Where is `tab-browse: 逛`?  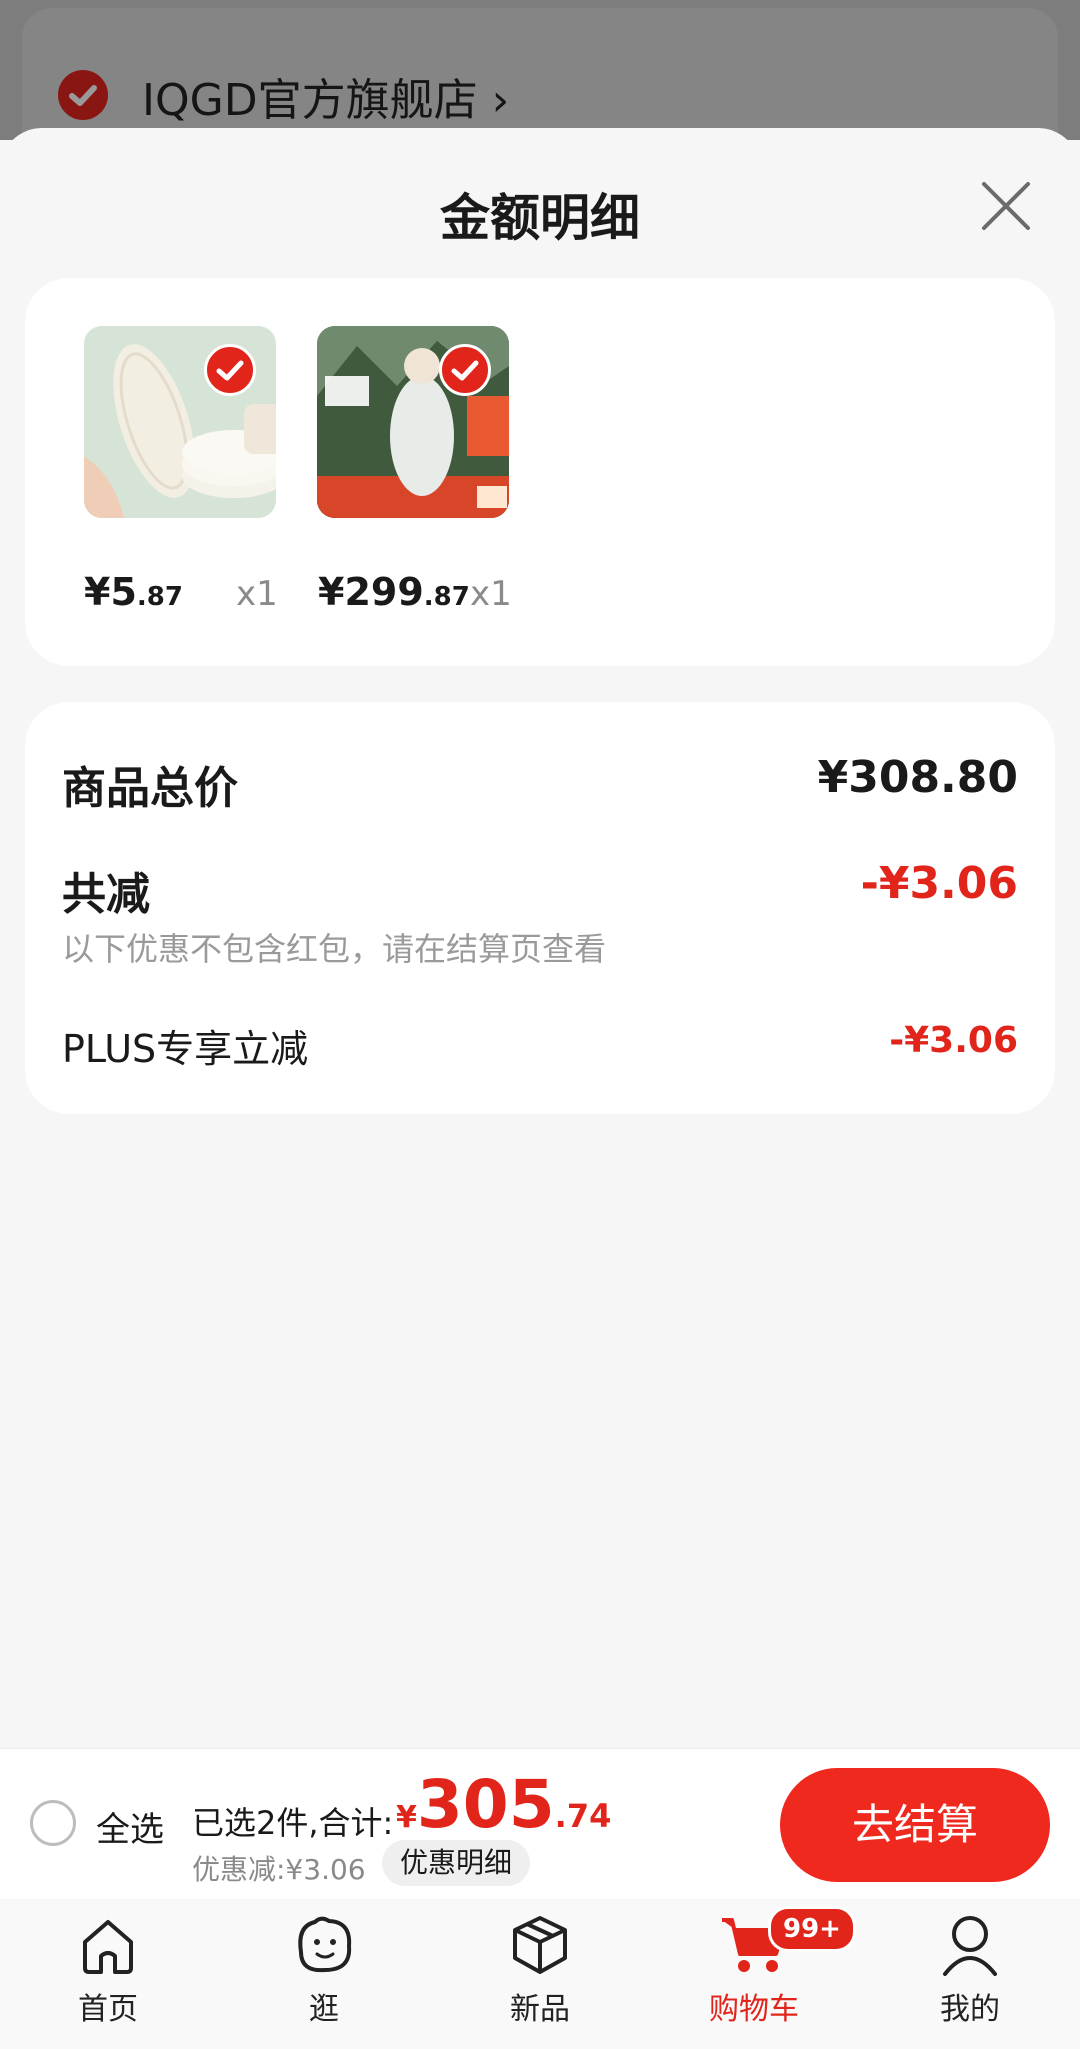
tab-browse: 逛 is located at coordinates (324, 1970).